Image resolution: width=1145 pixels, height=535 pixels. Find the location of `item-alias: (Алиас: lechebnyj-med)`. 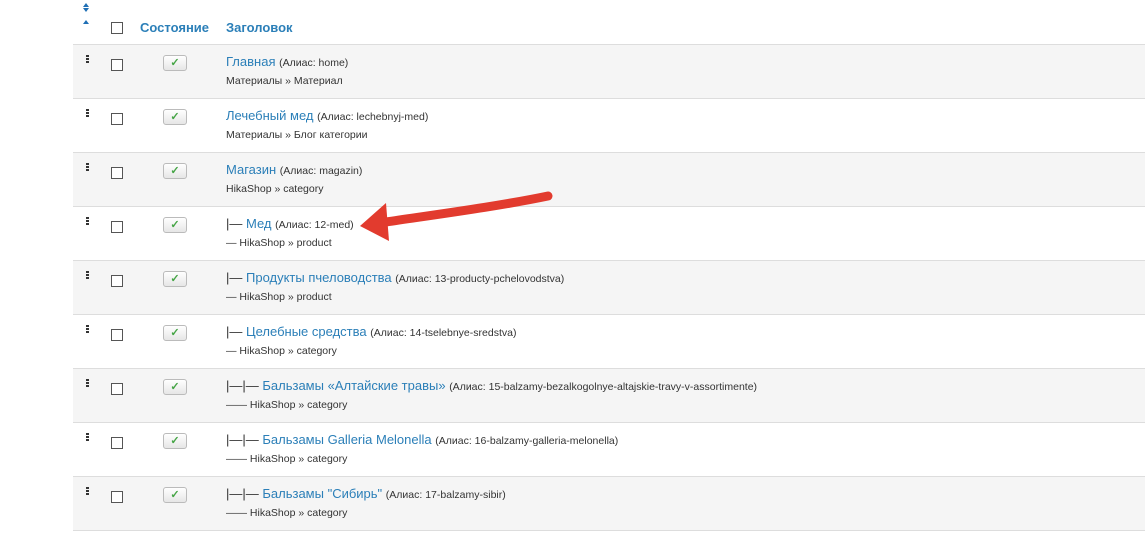

item-alias: (Алиас: lechebnyj-med) is located at coordinates (373, 117).